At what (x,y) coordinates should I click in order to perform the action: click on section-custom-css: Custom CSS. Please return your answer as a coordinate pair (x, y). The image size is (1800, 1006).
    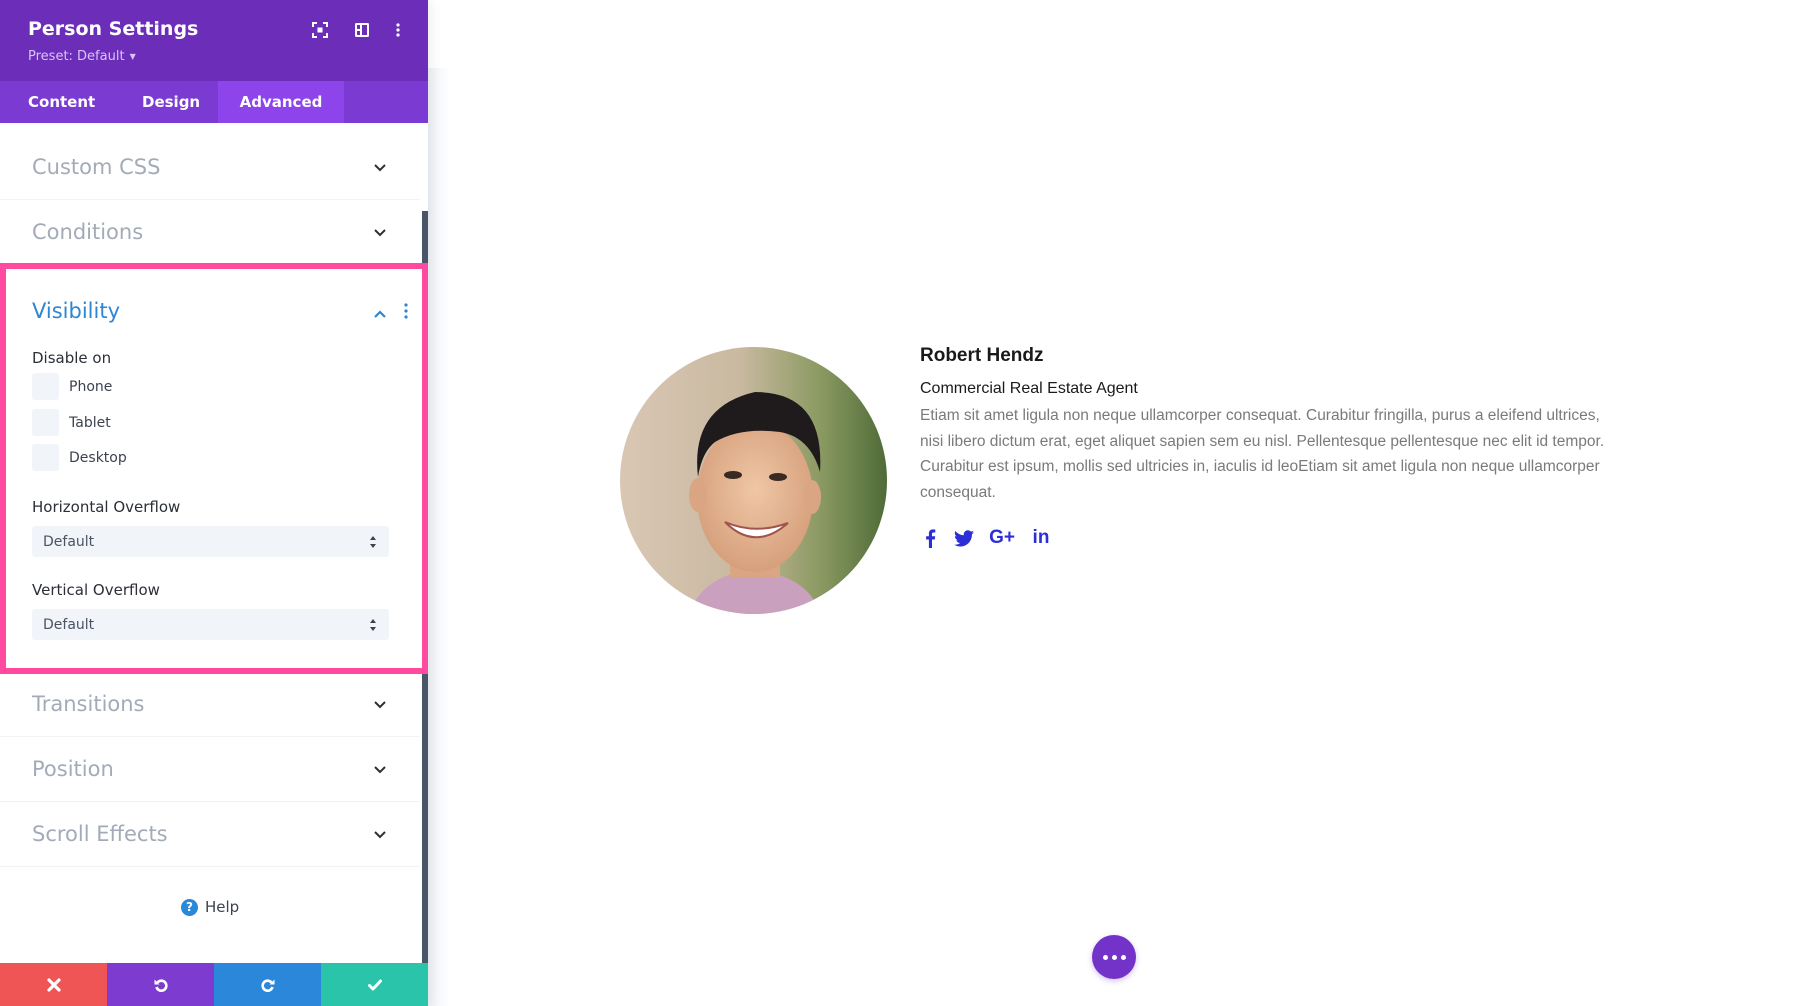
    Looking at the image, I should click on (210, 167).